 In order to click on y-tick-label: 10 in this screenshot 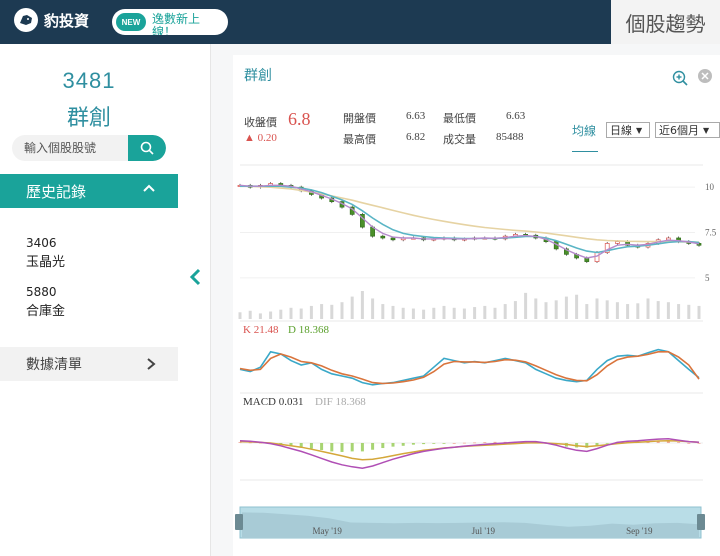, I will do `click(710, 187)`.